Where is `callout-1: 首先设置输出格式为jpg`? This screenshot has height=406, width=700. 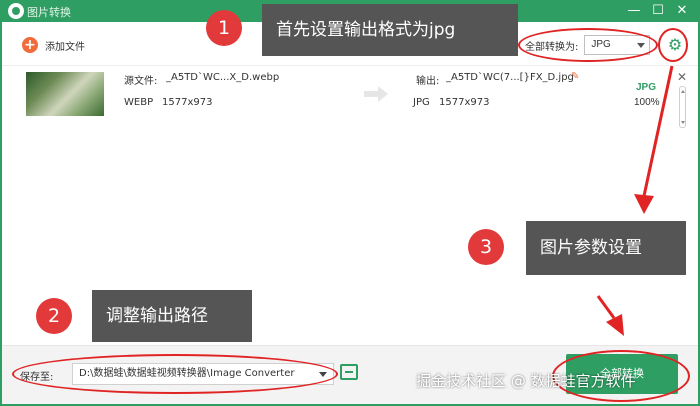
callout-1: 首先设置输出格式为jpg is located at coordinates (390, 30).